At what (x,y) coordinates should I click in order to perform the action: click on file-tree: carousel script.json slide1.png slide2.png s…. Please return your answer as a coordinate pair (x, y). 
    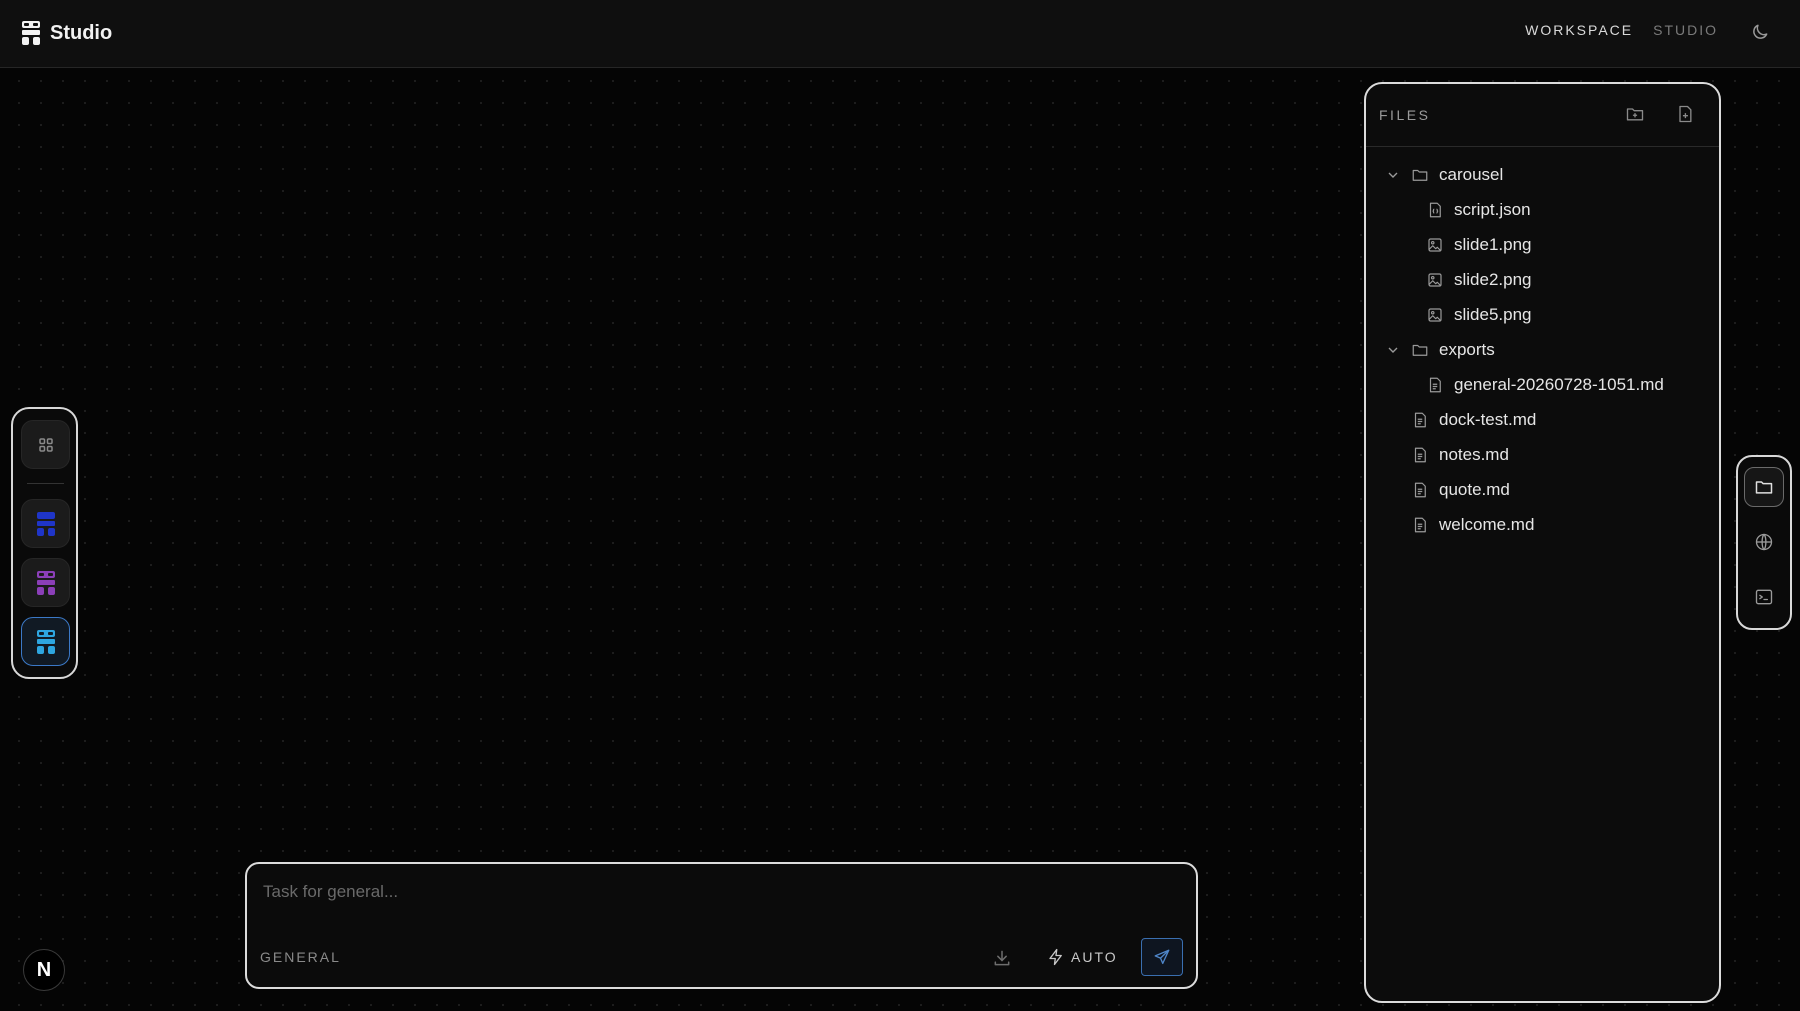
    Looking at the image, I should click on (1542, 344).